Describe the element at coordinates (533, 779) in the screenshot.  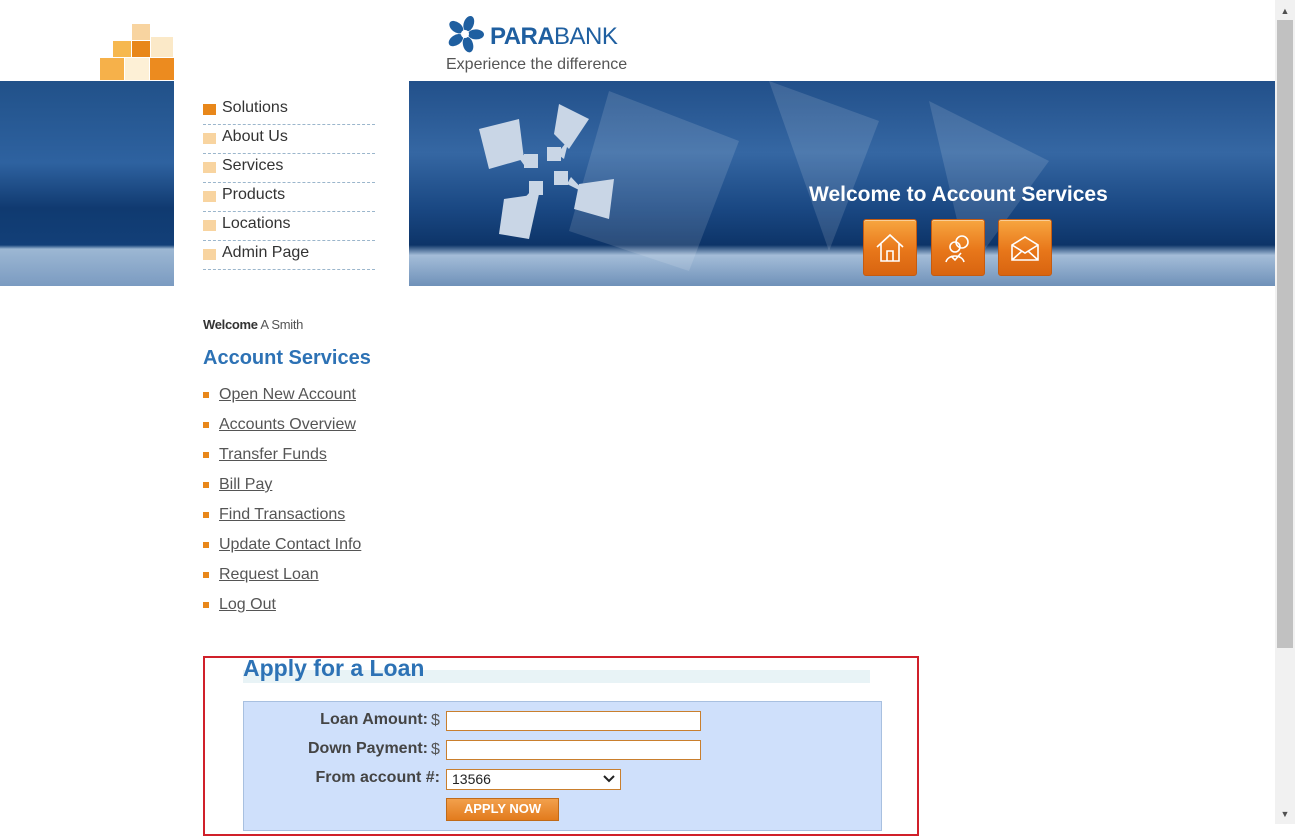
I see `from-account-select: 13566` at that location.